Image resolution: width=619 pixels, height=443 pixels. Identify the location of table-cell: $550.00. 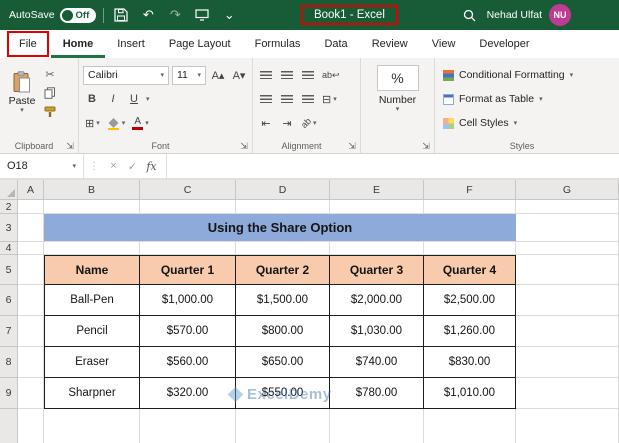
(283, 393).